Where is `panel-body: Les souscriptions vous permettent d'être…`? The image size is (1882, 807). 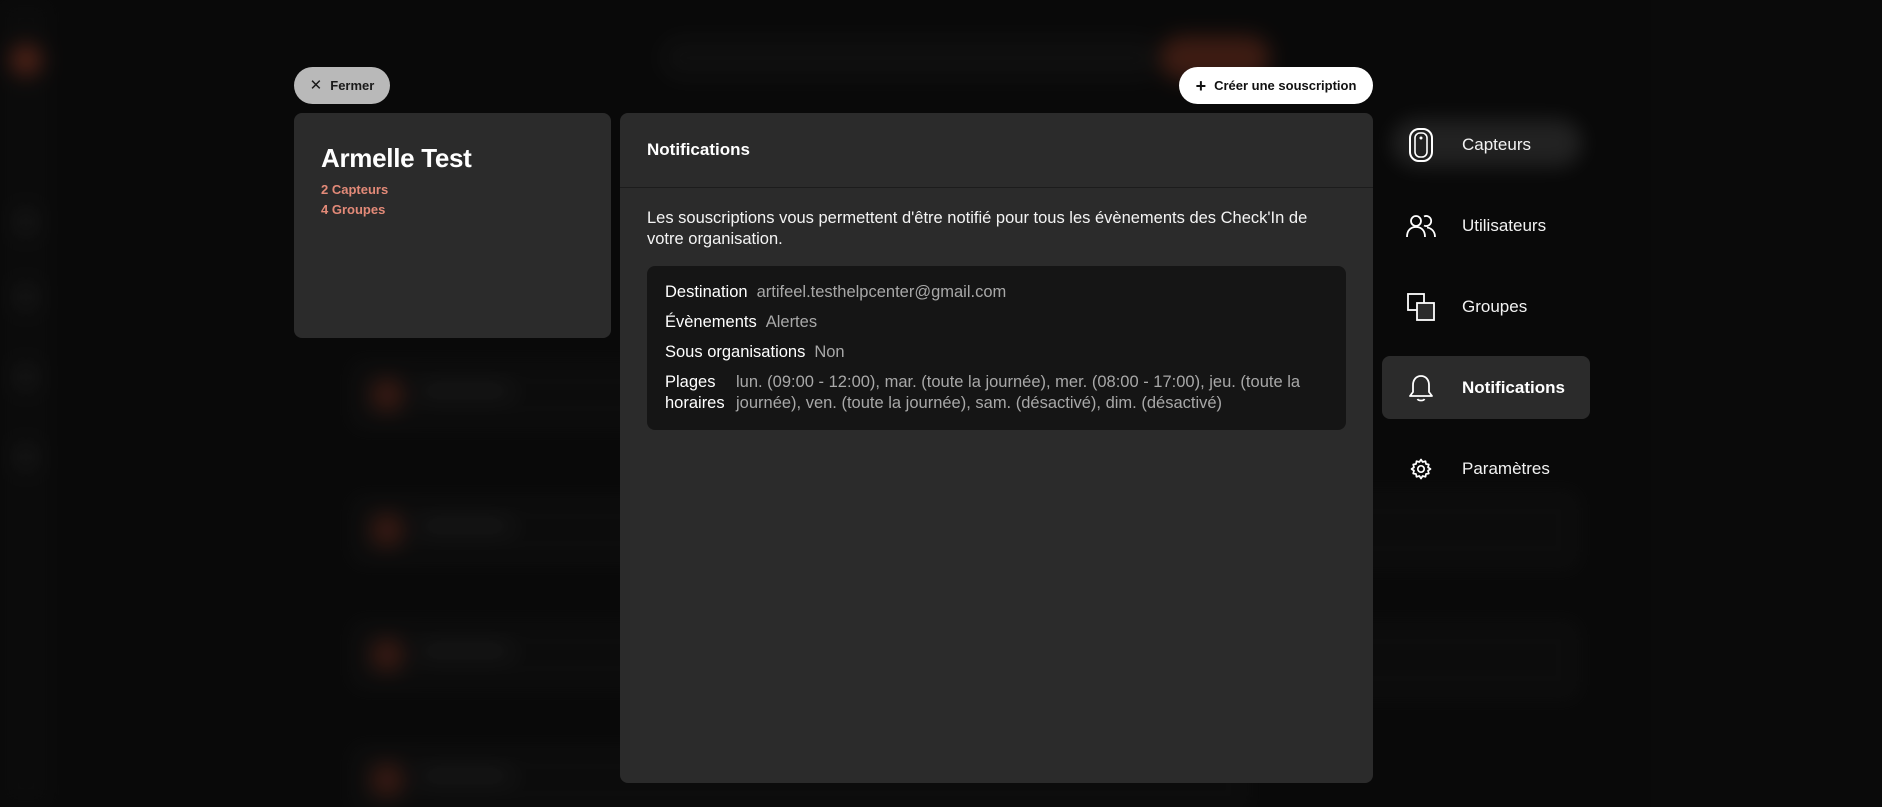
panel-body: Les souscriptions vous permettent d'être… is located at coordinates (996, 319).